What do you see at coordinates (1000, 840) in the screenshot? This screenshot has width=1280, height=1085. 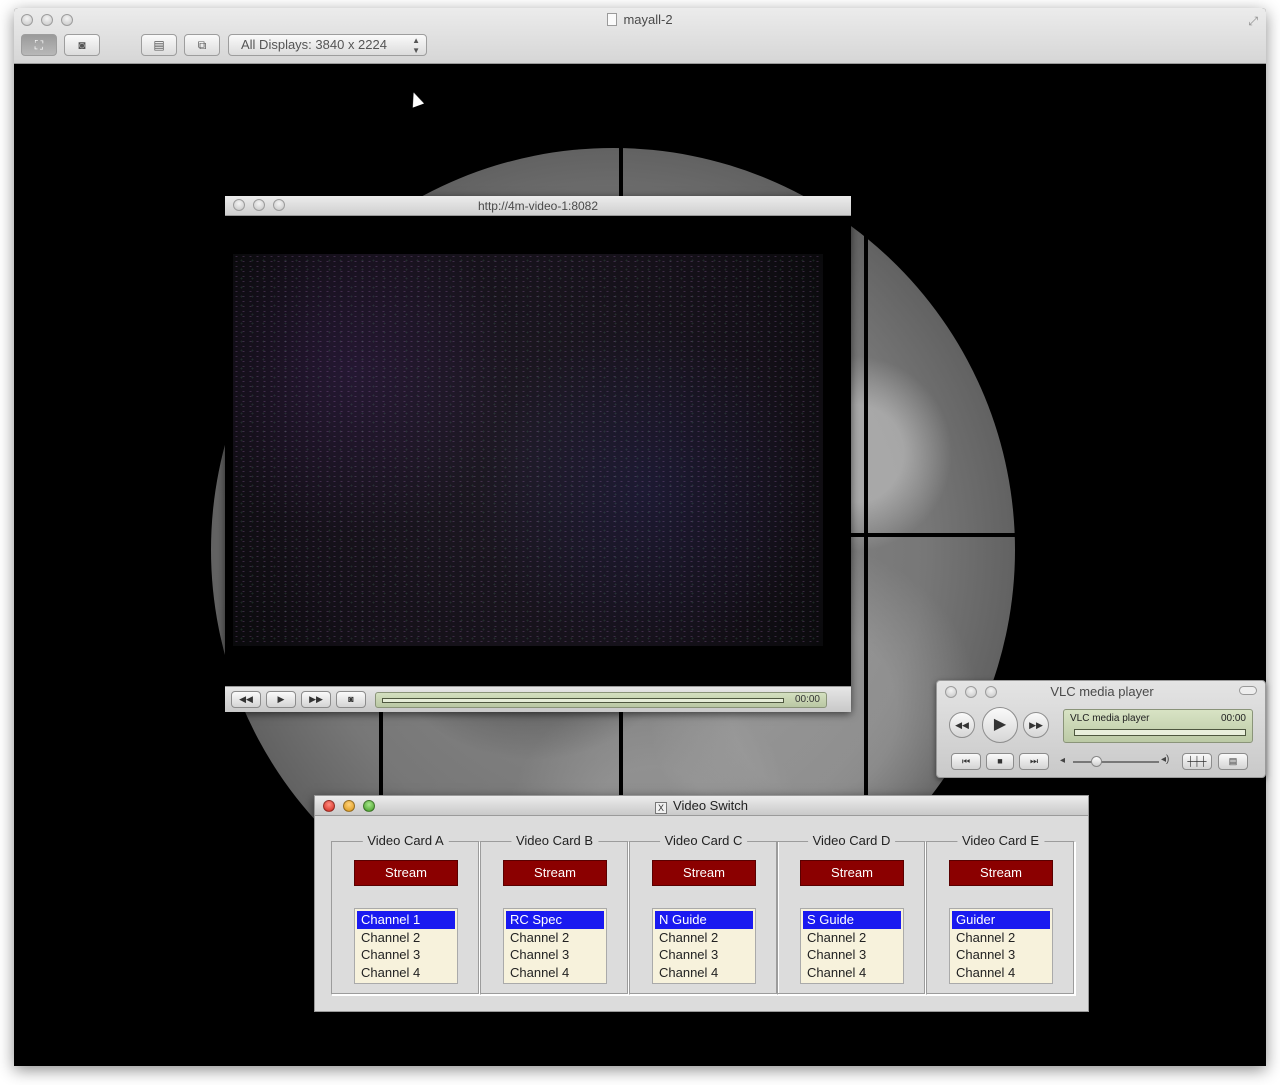 I see `video-card-label: Video Card E` at bounding box center [1000, 840].